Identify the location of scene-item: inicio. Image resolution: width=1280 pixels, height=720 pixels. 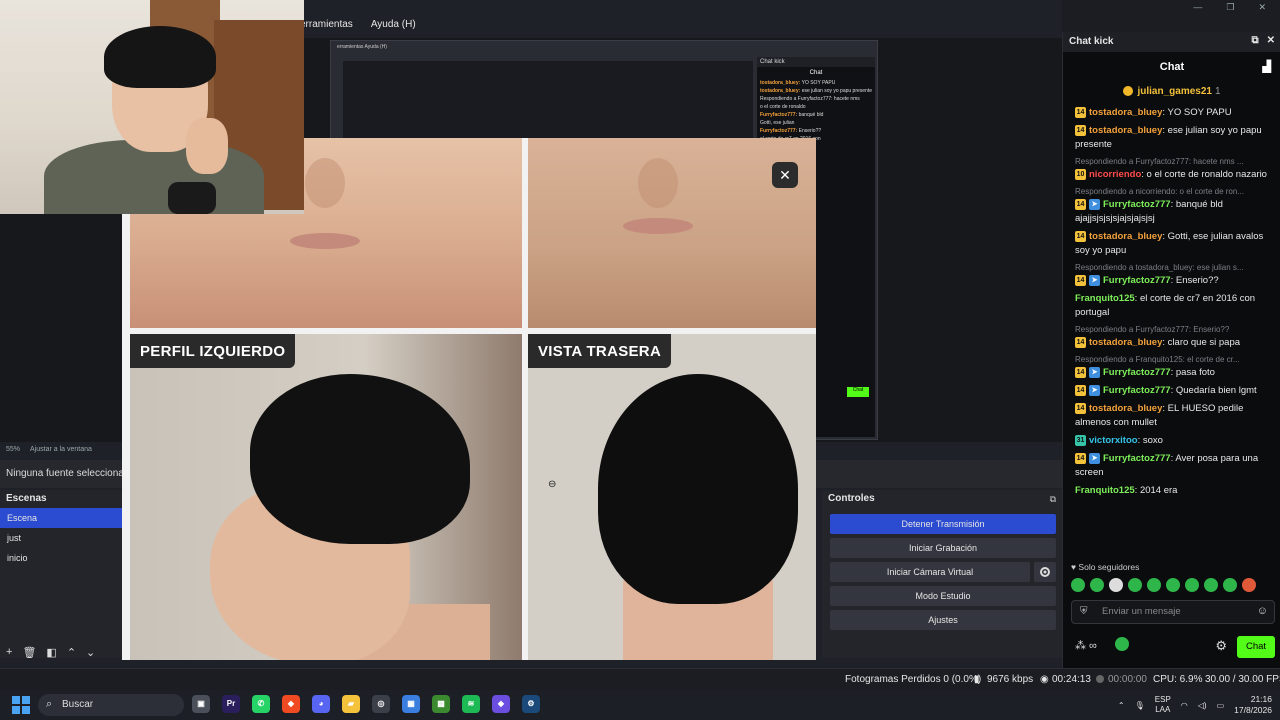
(61, 558).